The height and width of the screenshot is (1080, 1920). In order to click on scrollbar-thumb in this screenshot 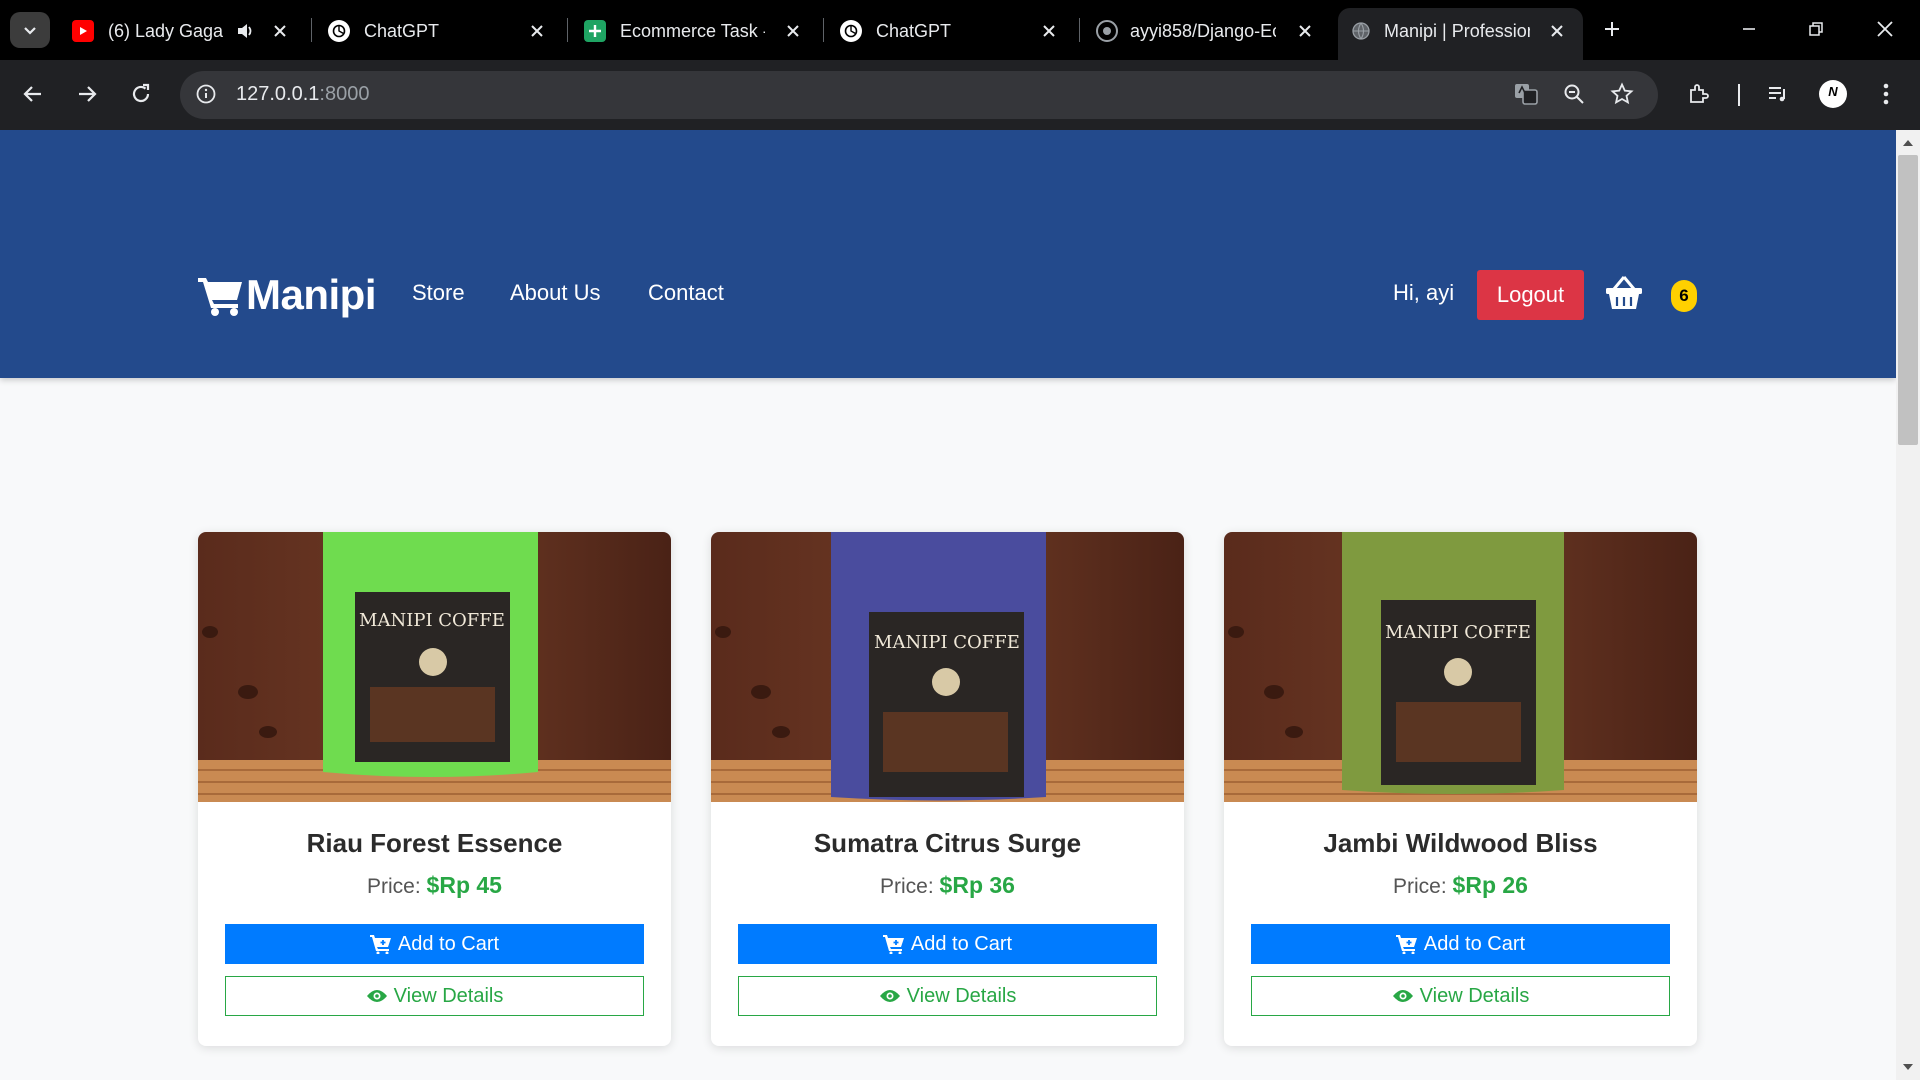, I will do `click(1908, 300)`.